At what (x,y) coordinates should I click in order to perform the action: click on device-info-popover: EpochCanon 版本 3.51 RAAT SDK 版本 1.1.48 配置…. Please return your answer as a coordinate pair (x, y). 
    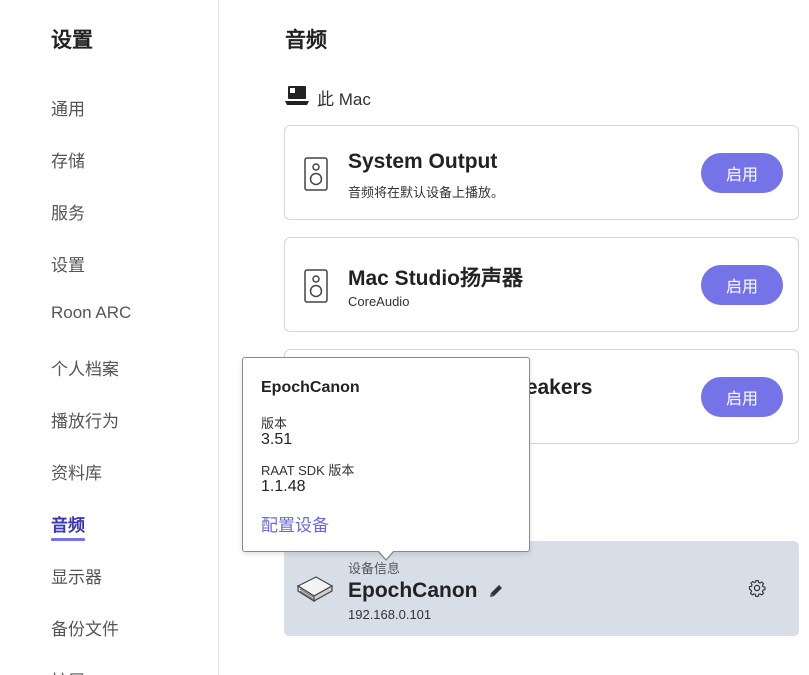
    Looking at the image, I should click on (386, 454).